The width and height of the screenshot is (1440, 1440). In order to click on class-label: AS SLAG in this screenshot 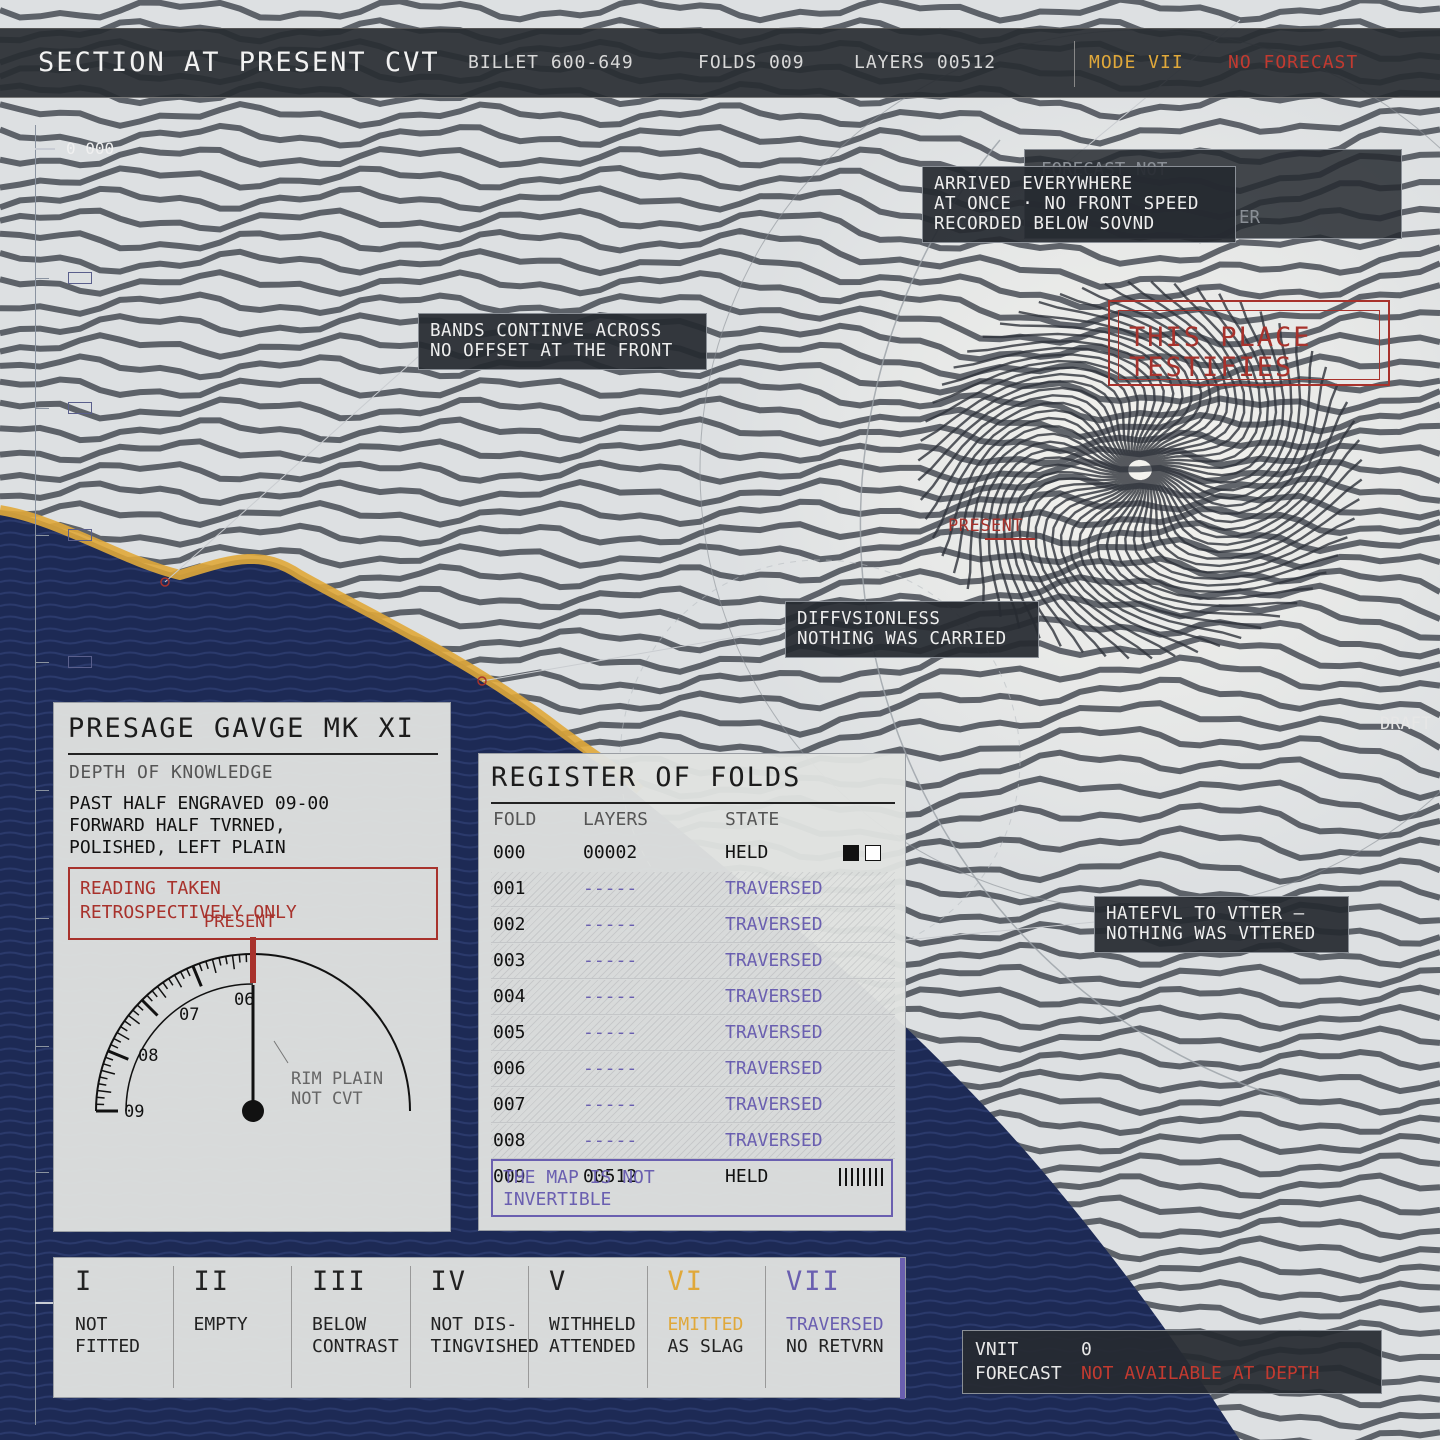, I will do `click(705, 1346)`.